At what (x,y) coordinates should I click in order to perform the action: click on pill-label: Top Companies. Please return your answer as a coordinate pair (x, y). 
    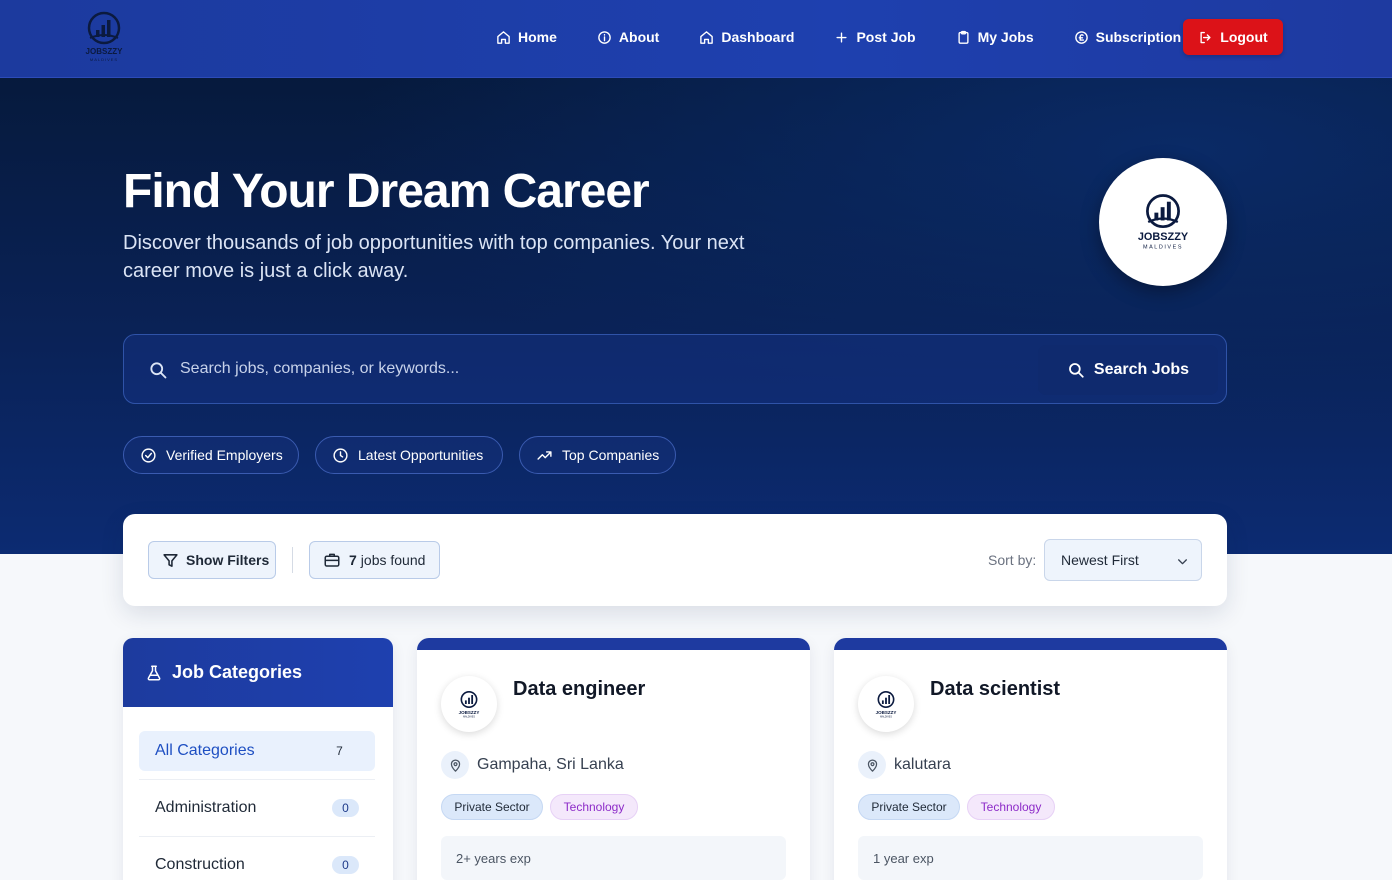
    Looking at the image, I should click on (611, 455).